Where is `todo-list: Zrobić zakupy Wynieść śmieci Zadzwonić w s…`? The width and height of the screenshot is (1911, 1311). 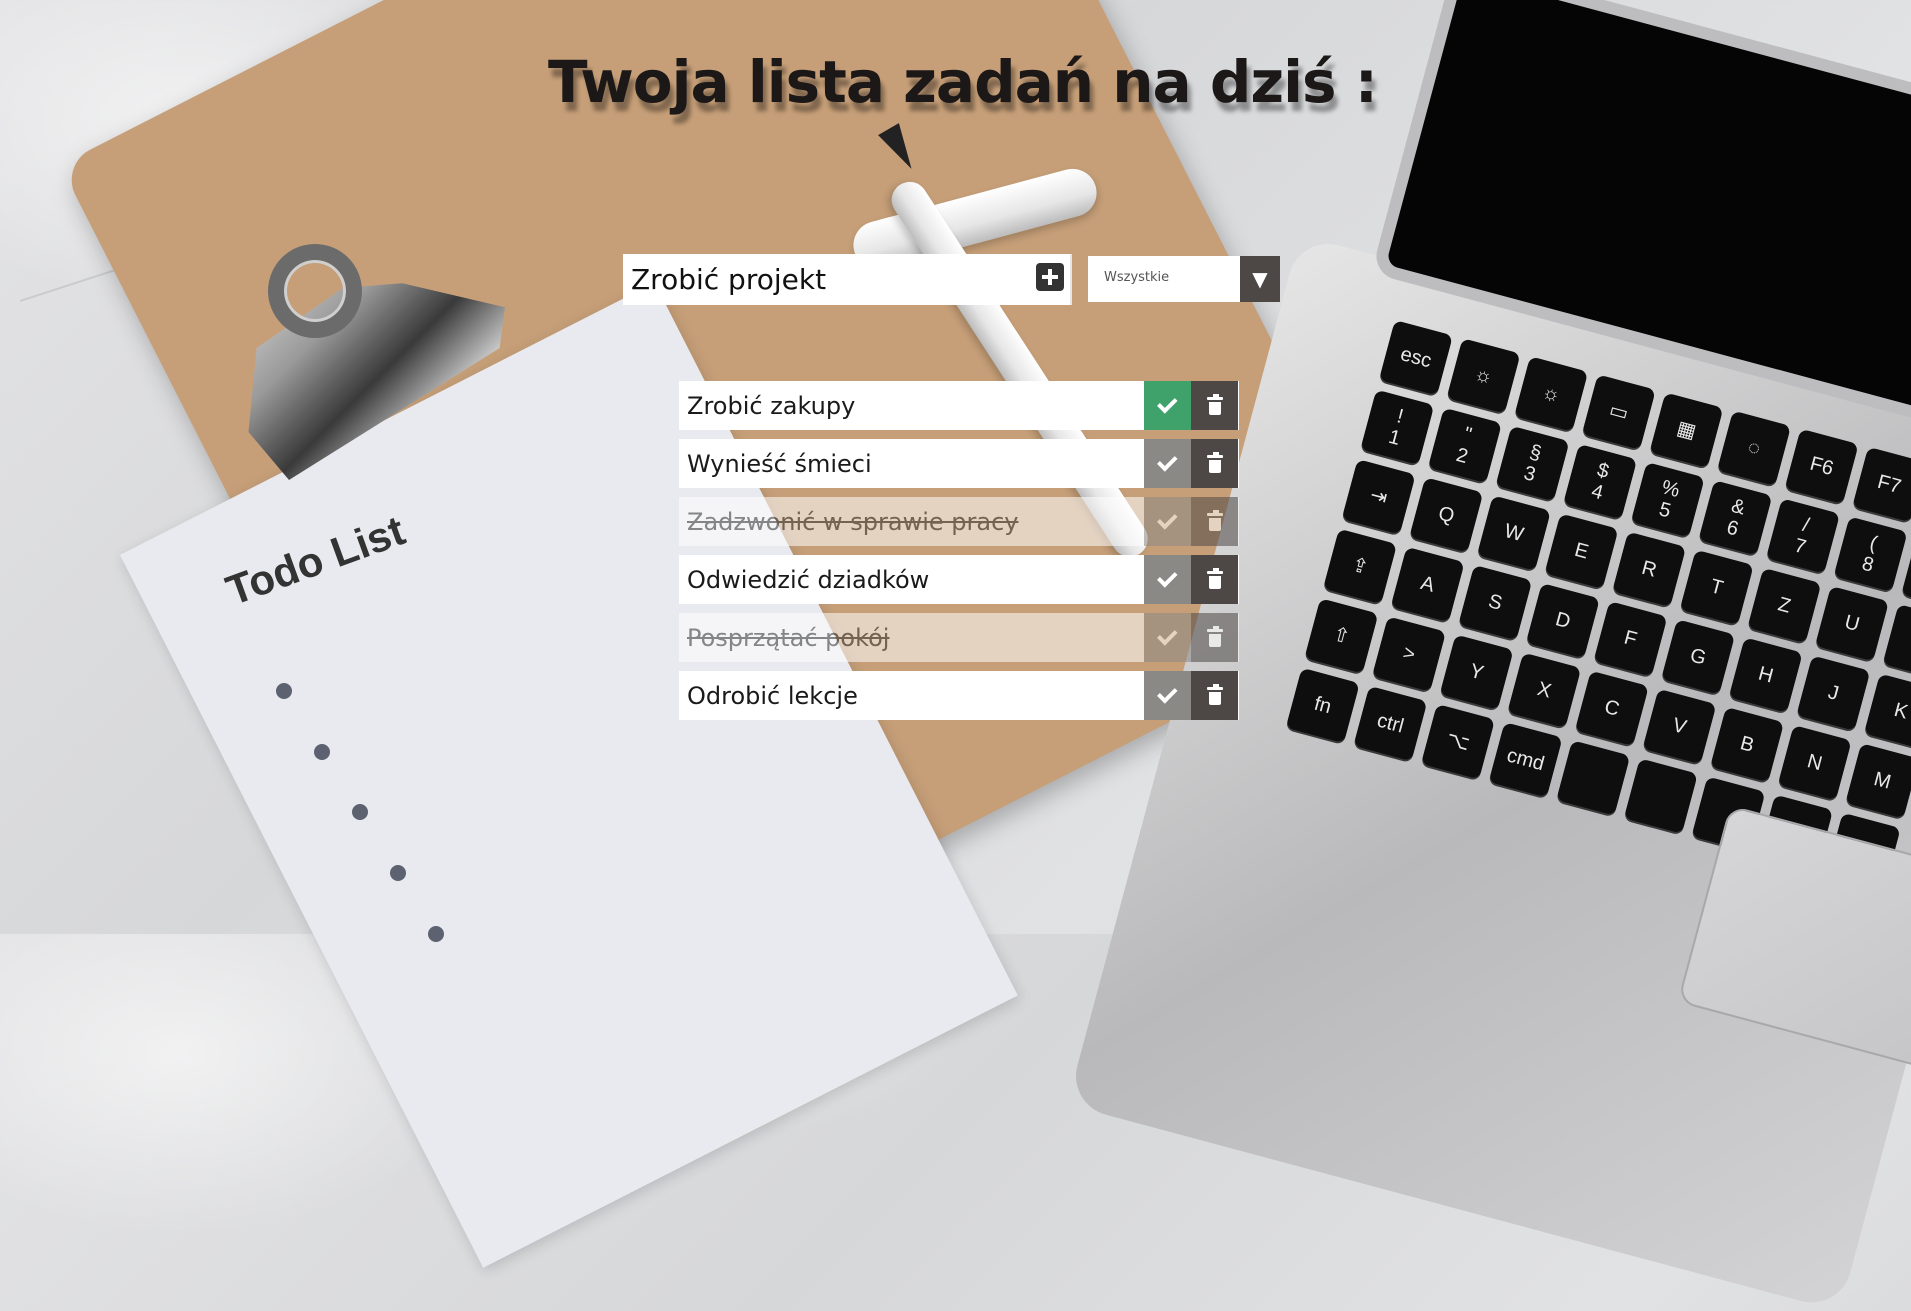
todo-list: Zrobić zakupy Wynieść śmieci Zadzwonić w s… is located at coordinates (959, 555).